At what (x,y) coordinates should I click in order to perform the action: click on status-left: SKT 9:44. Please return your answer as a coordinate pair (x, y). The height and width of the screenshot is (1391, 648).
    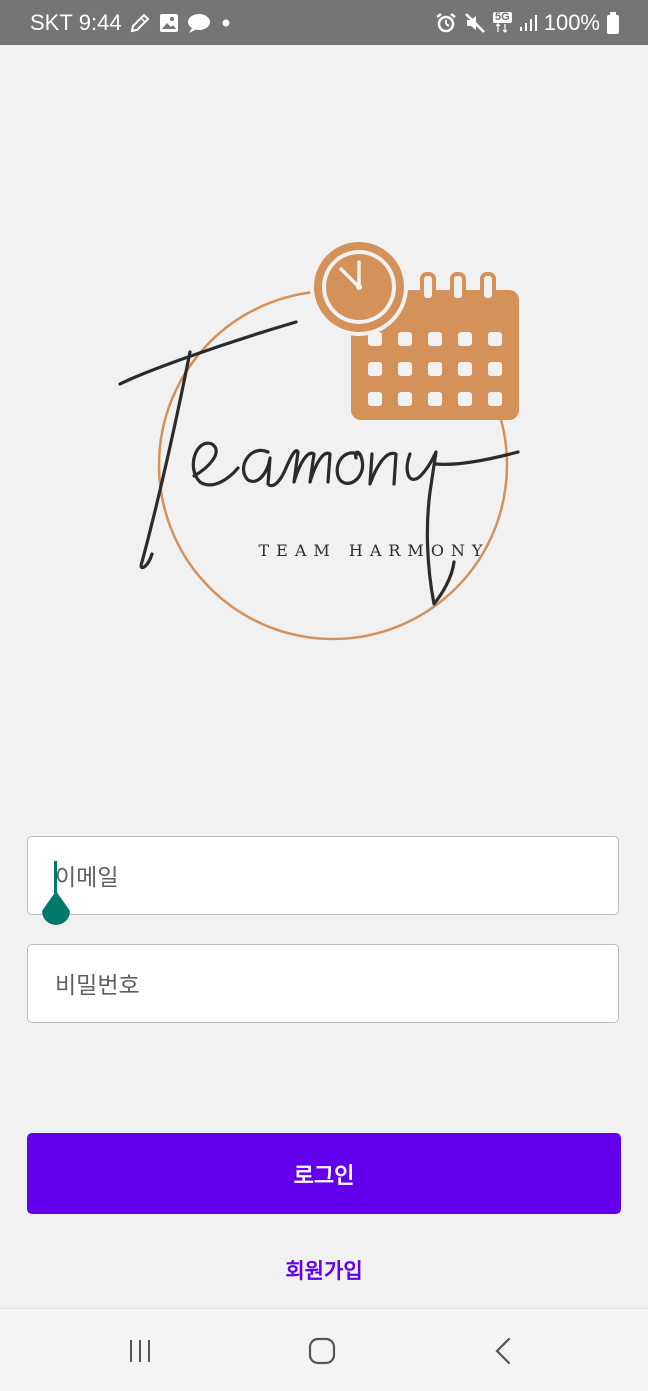
    Looking at the image, I should click on (132, 22).